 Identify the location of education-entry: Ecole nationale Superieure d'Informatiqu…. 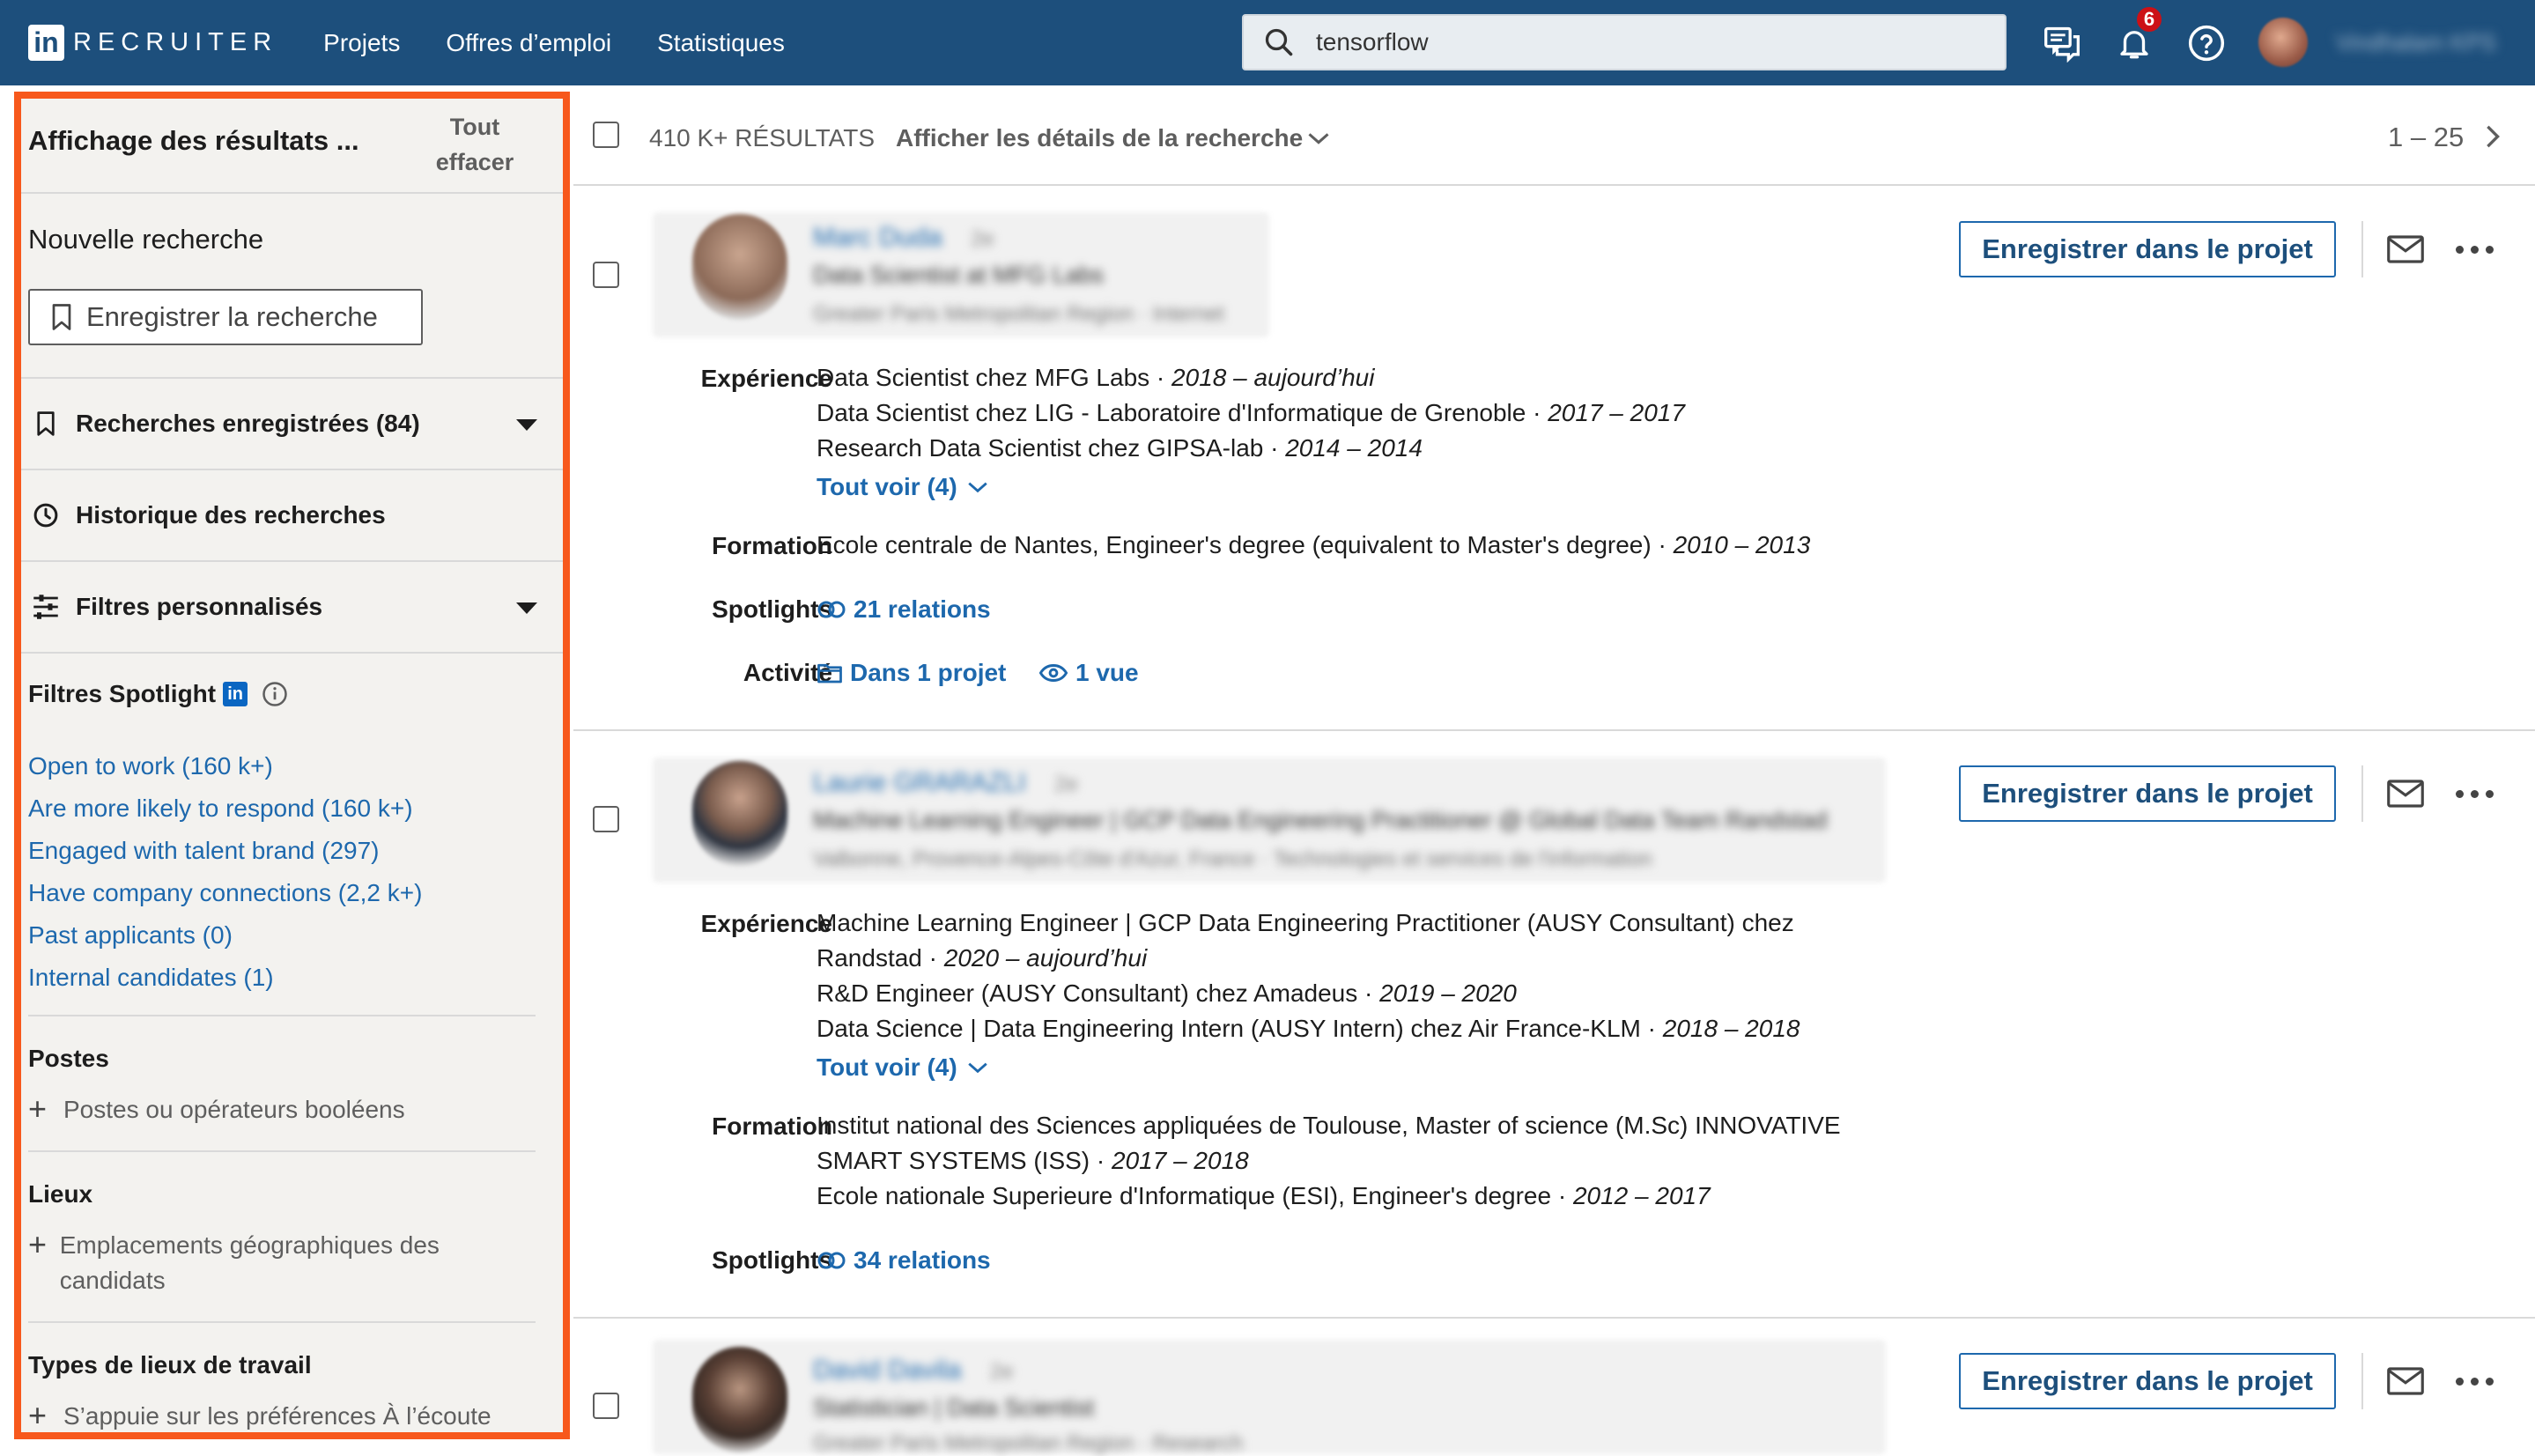
(1264, 1195).